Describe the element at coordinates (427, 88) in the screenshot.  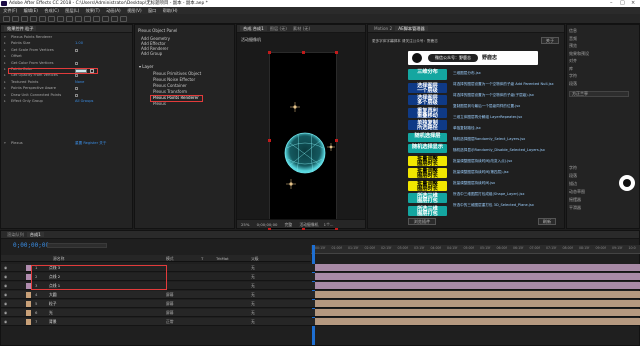
I see `script-category-button: 选择图层 一个层级` at that location.